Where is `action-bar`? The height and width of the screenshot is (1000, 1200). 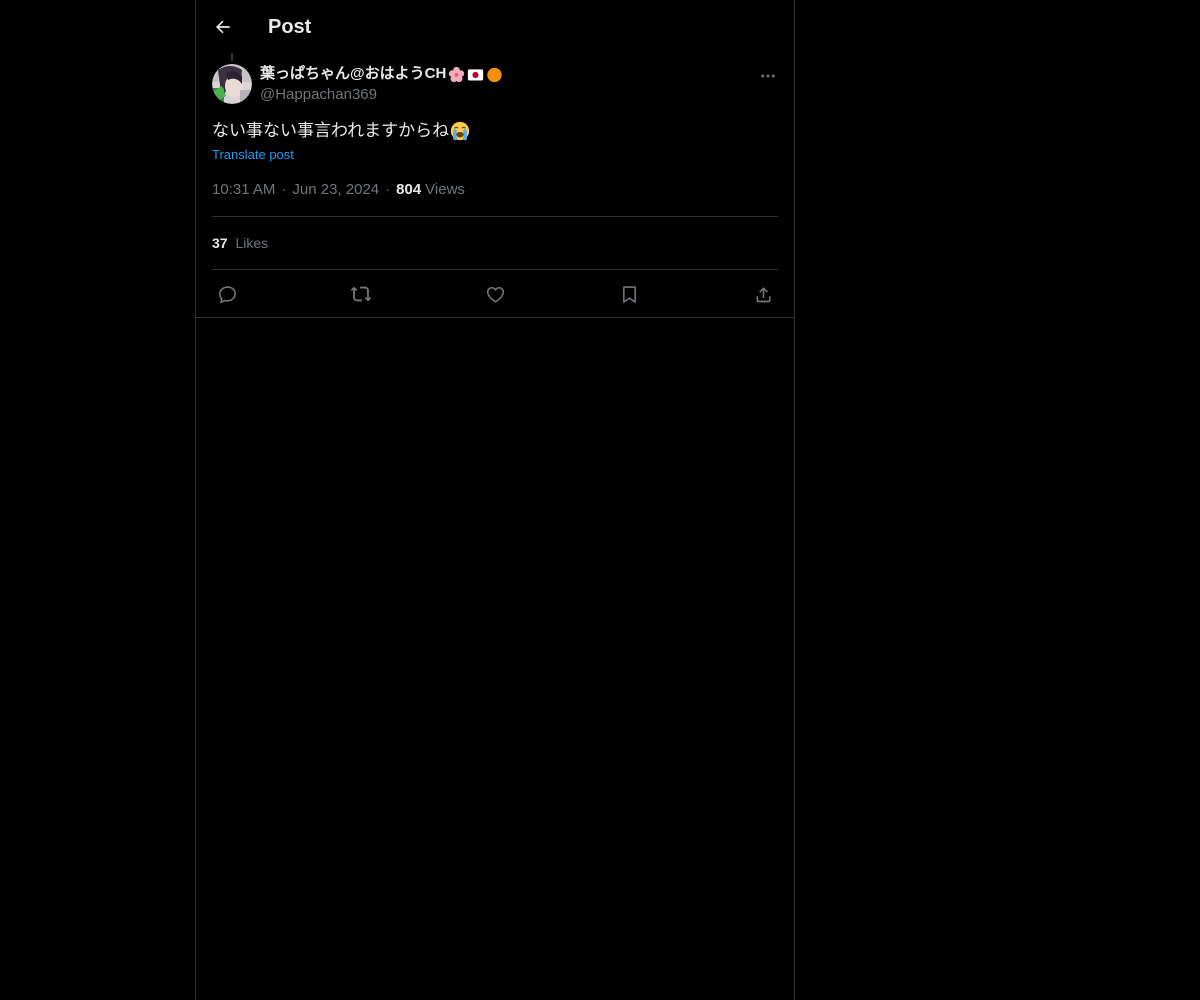
action-bar is located at coordinates (495, 294).